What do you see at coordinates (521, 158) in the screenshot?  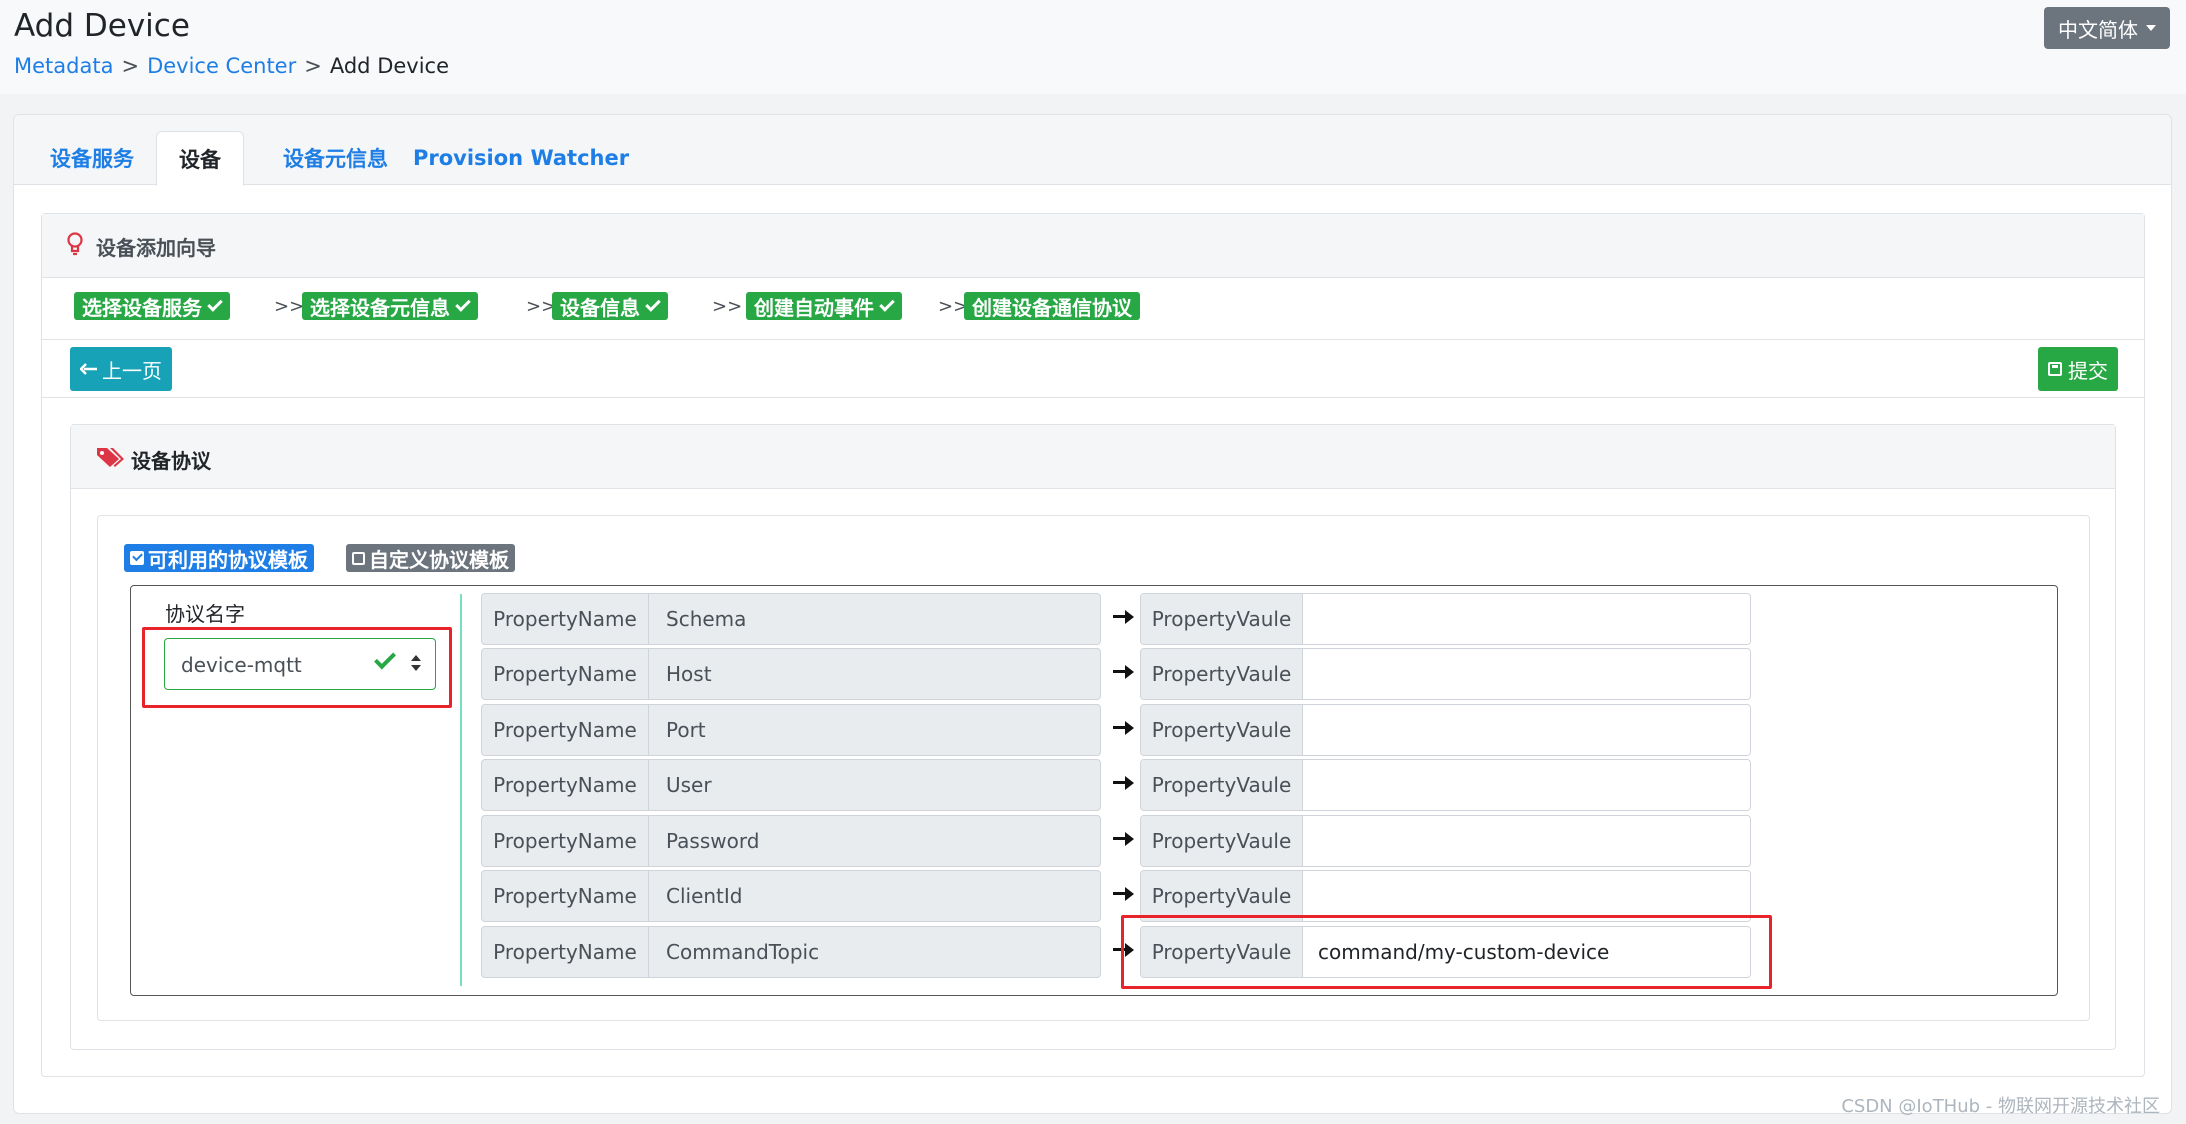 I see `tab-provision-watcher: Provision Watcher` at bounding box center [521, 158].